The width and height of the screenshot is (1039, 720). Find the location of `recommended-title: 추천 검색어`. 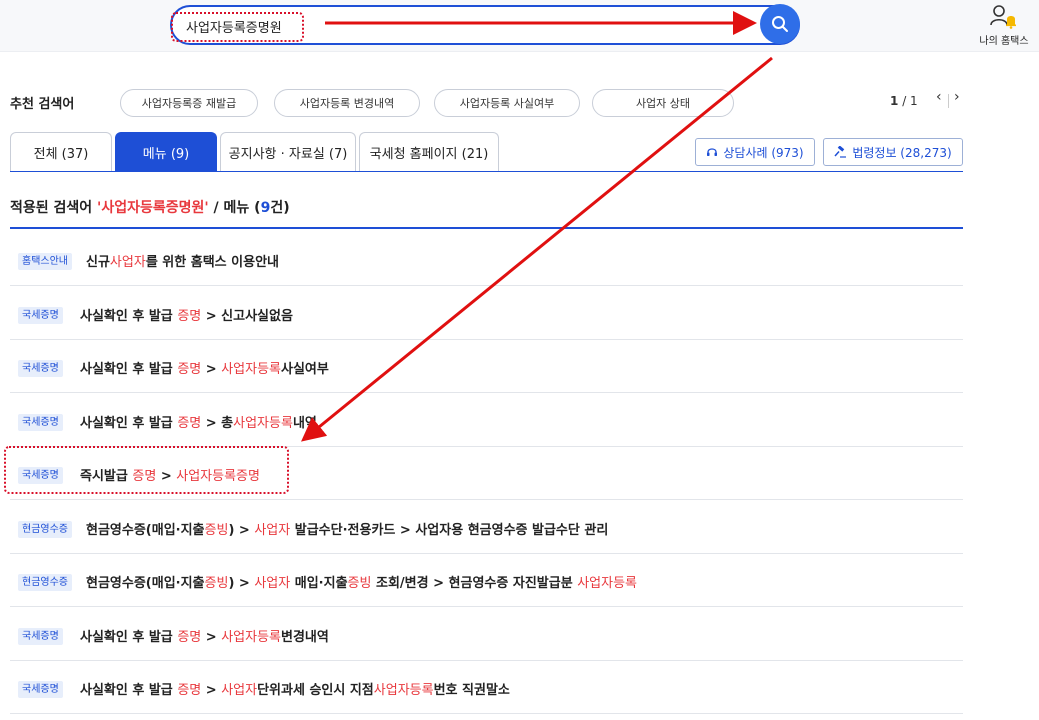

recommended-title: 추천 검색어 is located at coordinates (42, 104).